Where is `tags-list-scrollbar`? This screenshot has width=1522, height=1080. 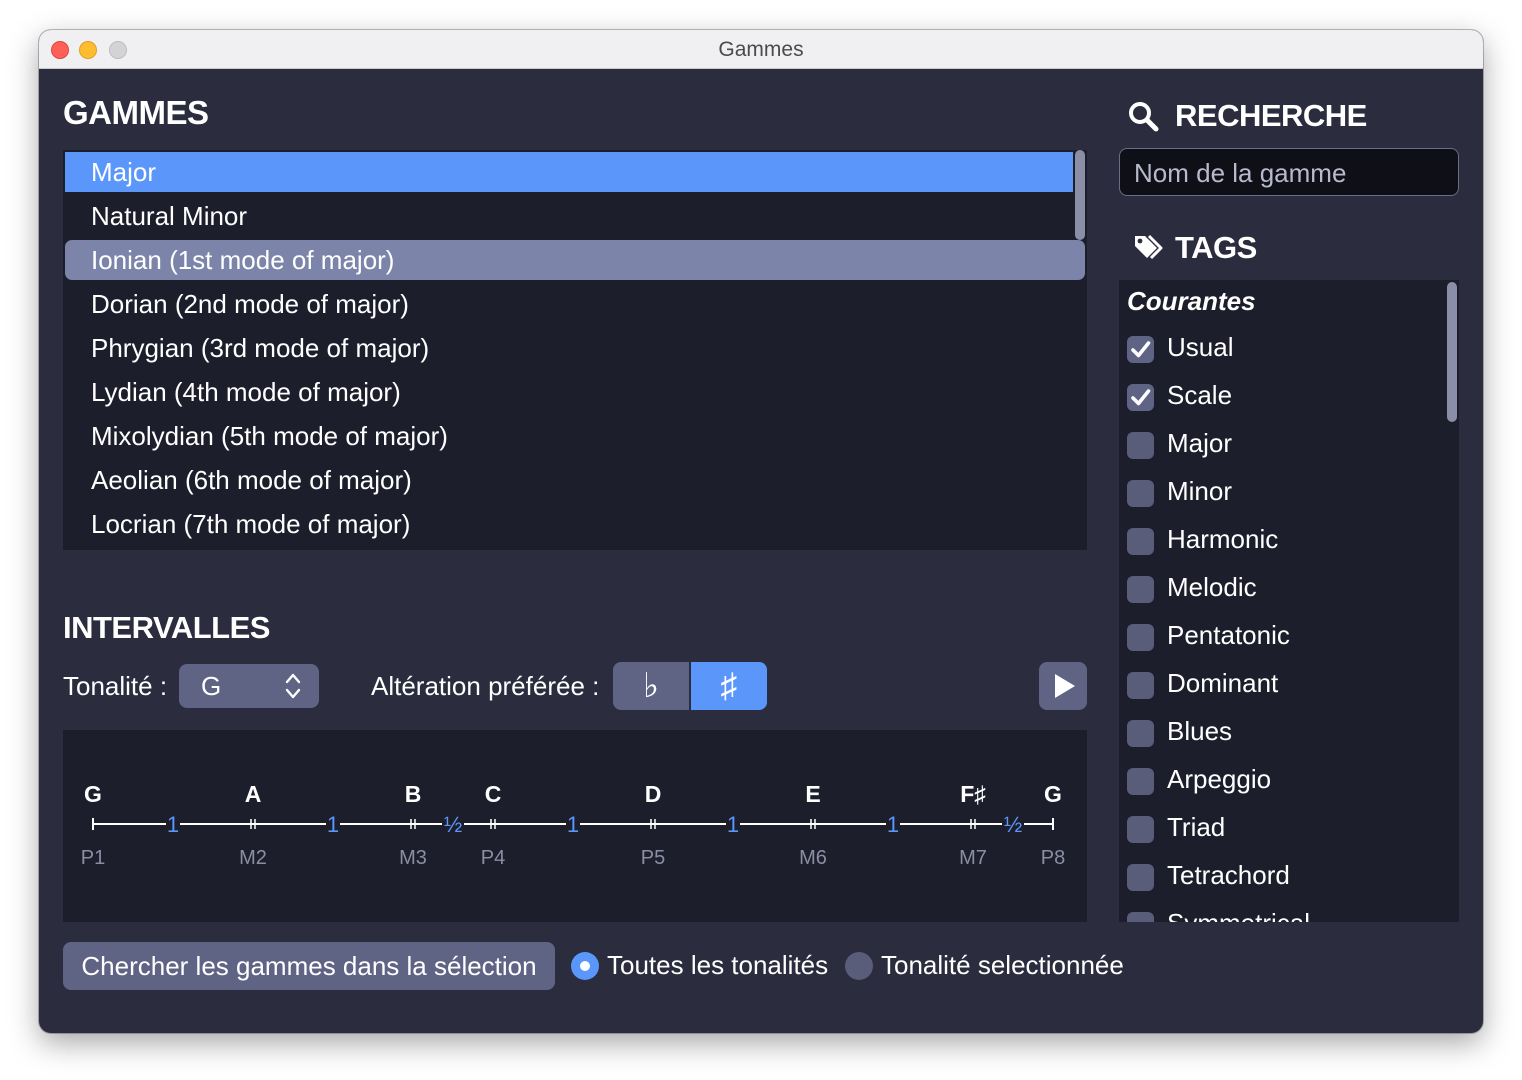
tags-list-scrollbar is located at coordinates (1452, 352).